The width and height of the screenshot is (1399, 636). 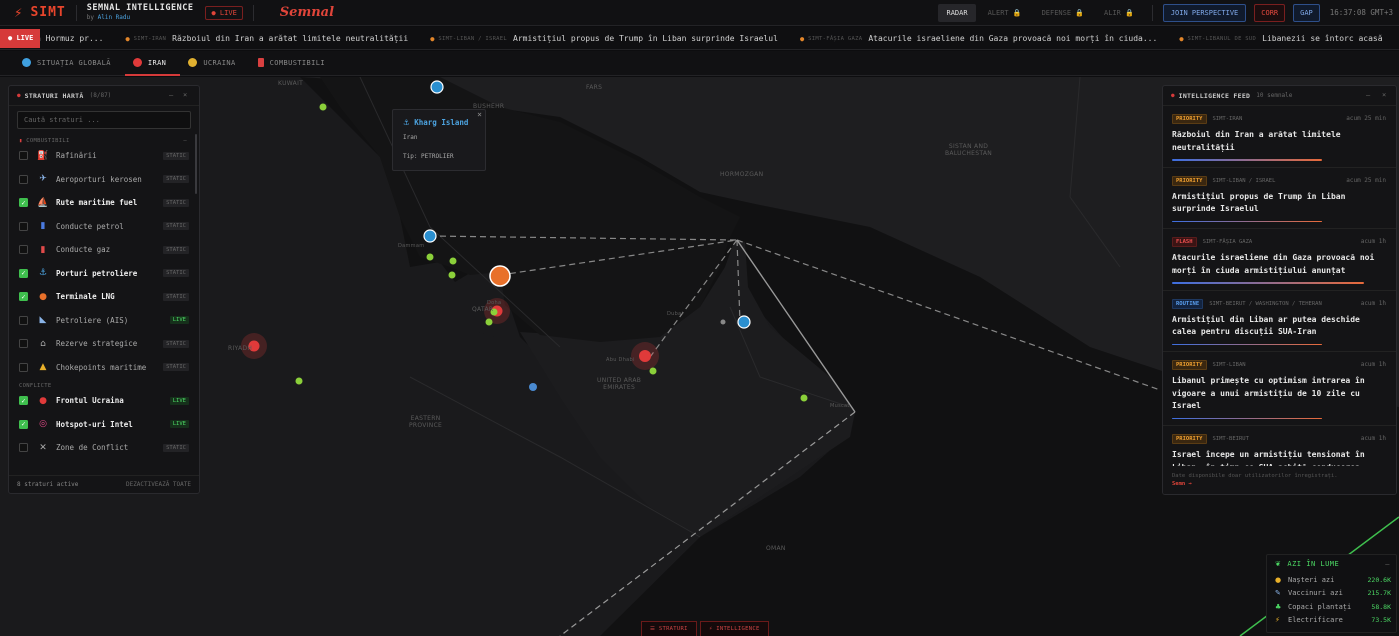 What do you see at coordinates (104, 180) in the screenshot?
I see `layer-row-aeroporturi-kerosen: ✈ Aeroporturi kerosen STATIC` at bounding box center [104, 180].